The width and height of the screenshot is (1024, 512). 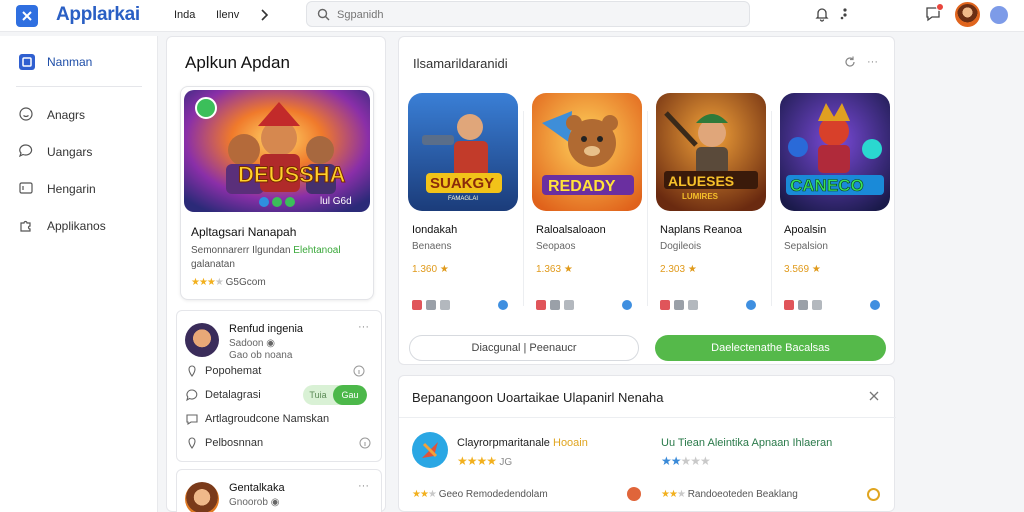 What do you see at coordinates (79, 61) in the screenshot?
I see `sidebar-item-home: Nanman` at bounding box center [79, 61].